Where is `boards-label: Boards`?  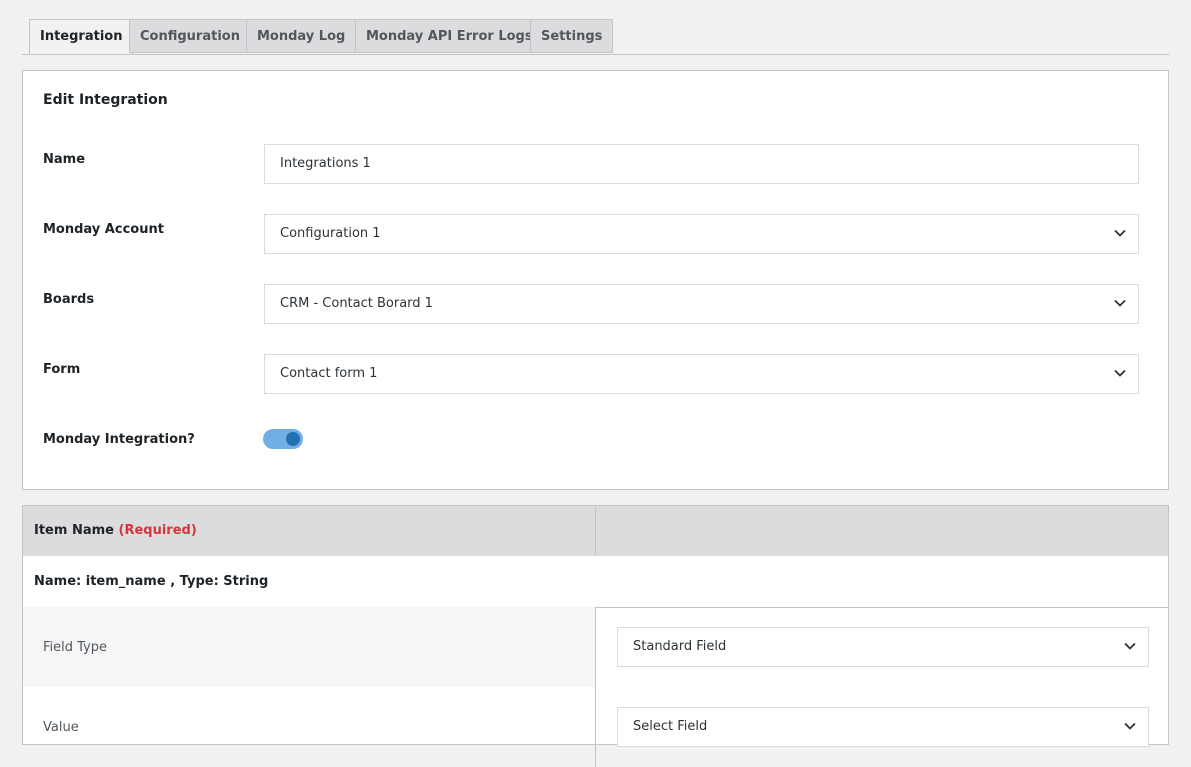 boards-label: Boards is located at coordinates (69, 299).